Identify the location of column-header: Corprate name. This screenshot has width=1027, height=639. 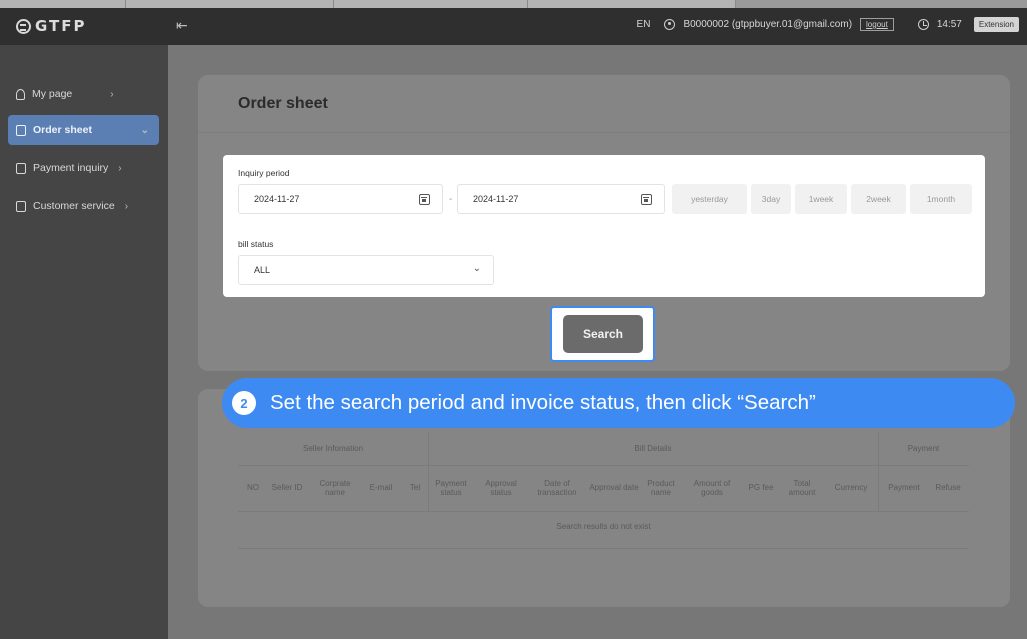
(335, 487).